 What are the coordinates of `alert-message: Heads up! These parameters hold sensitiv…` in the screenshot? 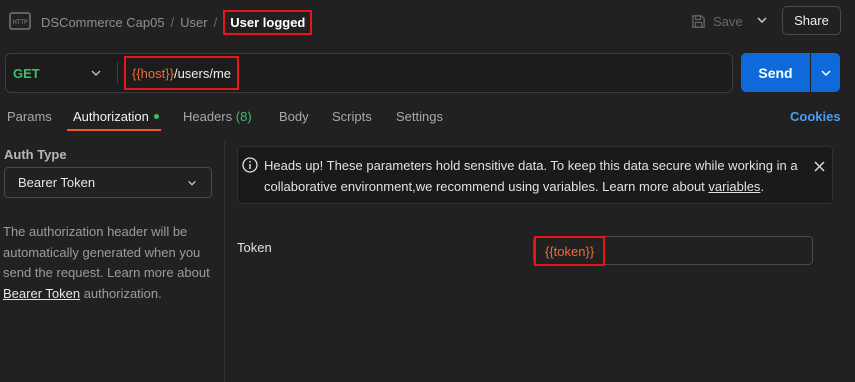 It's located at (534, 176).